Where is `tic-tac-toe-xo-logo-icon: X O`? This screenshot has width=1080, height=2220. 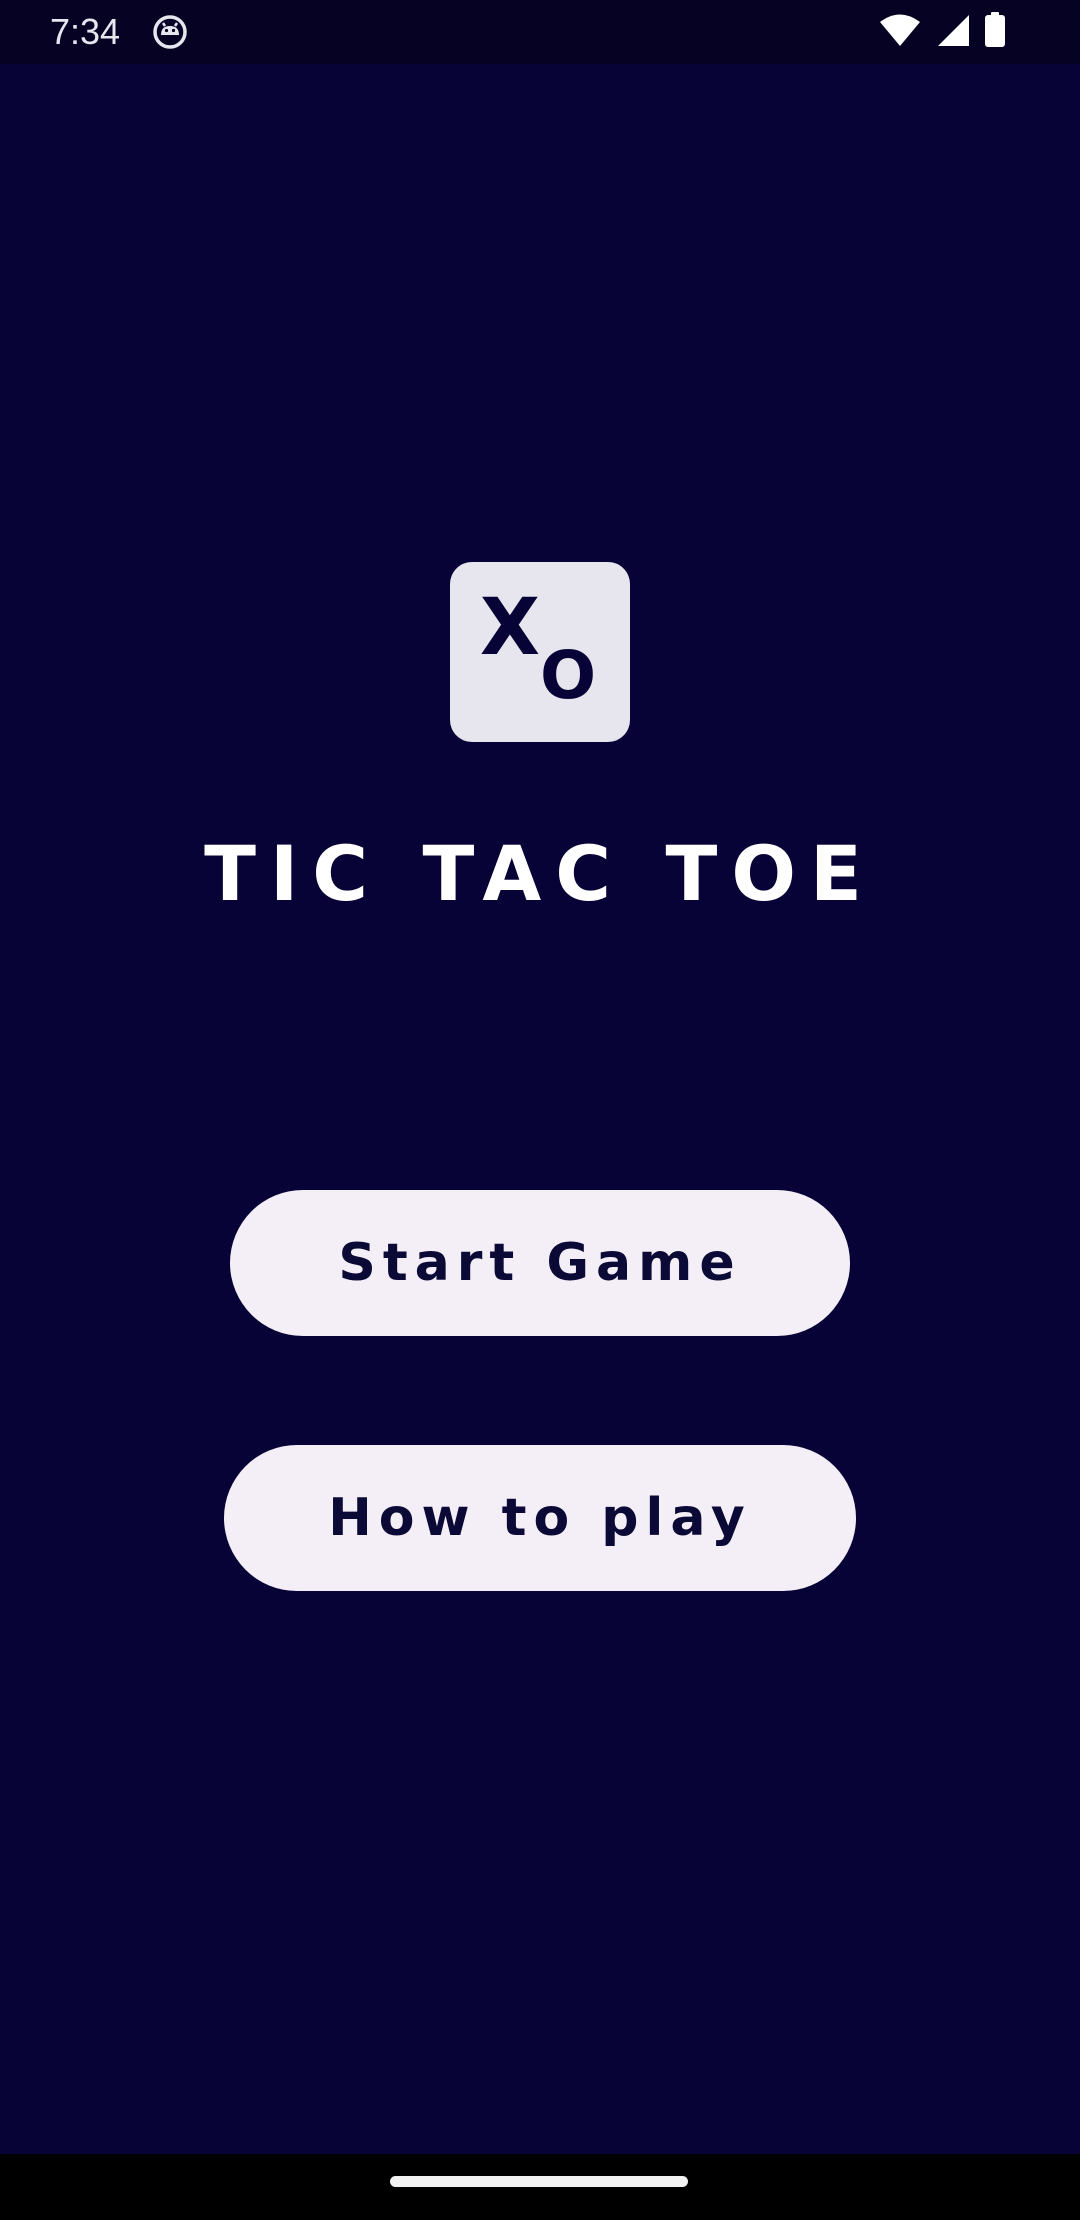 tic-tac-toe-xo-logo-icon: X O is located at coordinates (540, 652).